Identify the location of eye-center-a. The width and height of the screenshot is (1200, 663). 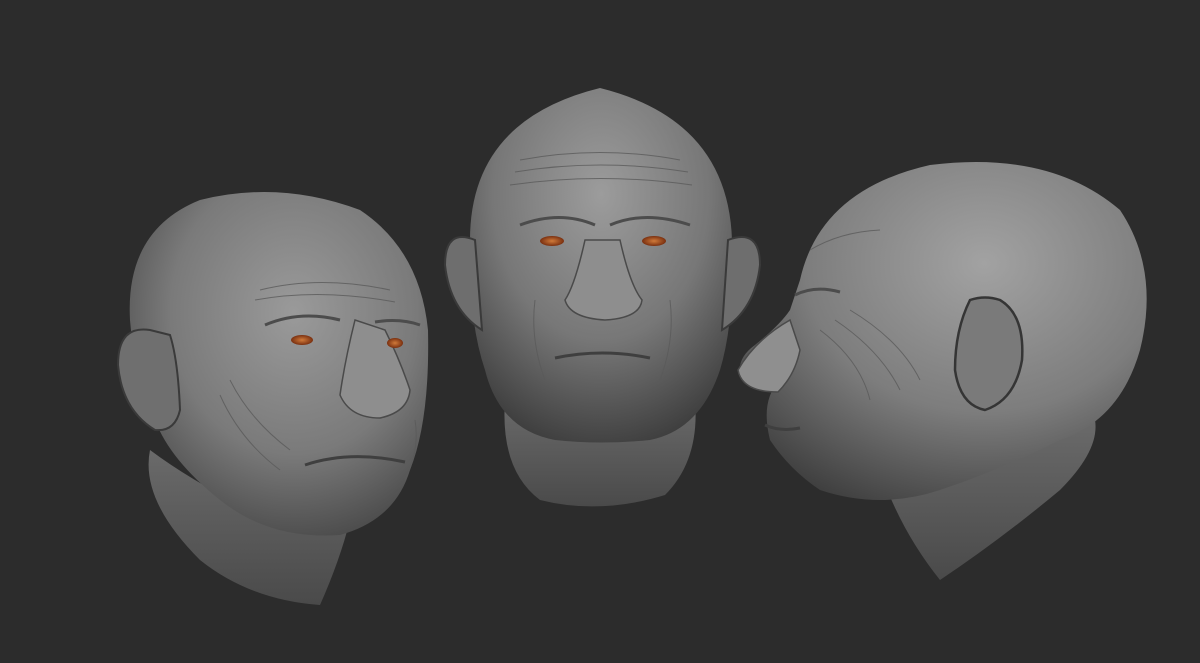
(552, 241).